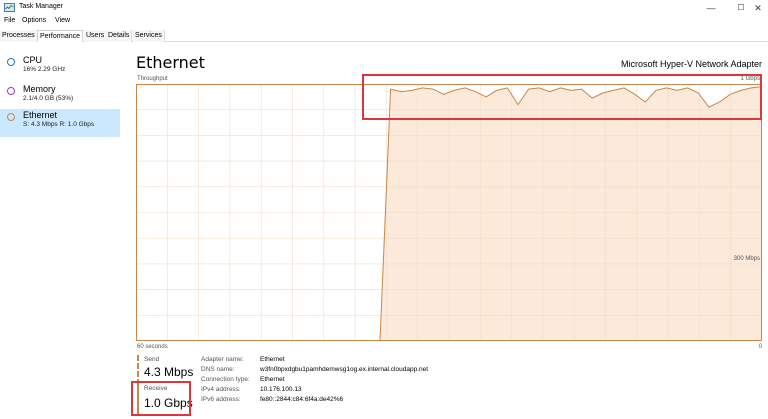  Describe the element at coordinates (746, 259) in the screenshot. I see `graph-mid-label: 300 Mbps` at that location.